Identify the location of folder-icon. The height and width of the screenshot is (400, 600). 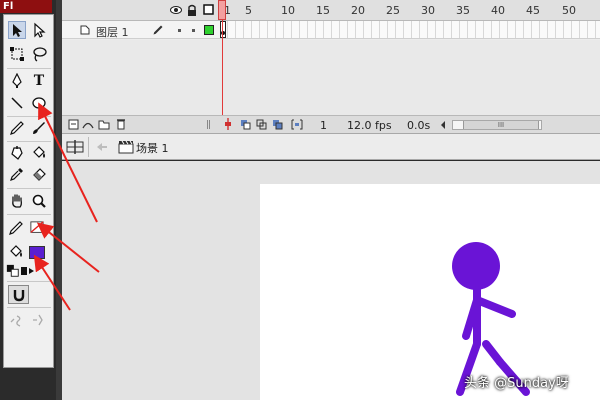
(104, 124).